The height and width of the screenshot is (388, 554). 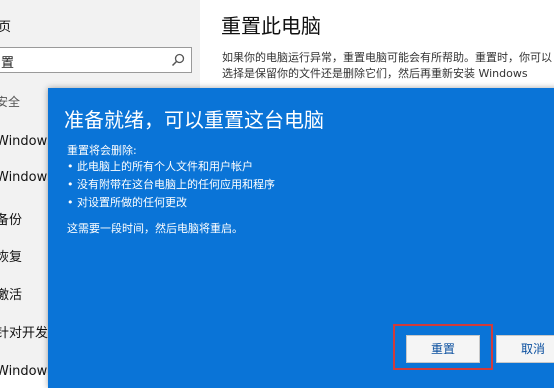 I want to click on cancel-button: 取消, so click(x=525, y=349).